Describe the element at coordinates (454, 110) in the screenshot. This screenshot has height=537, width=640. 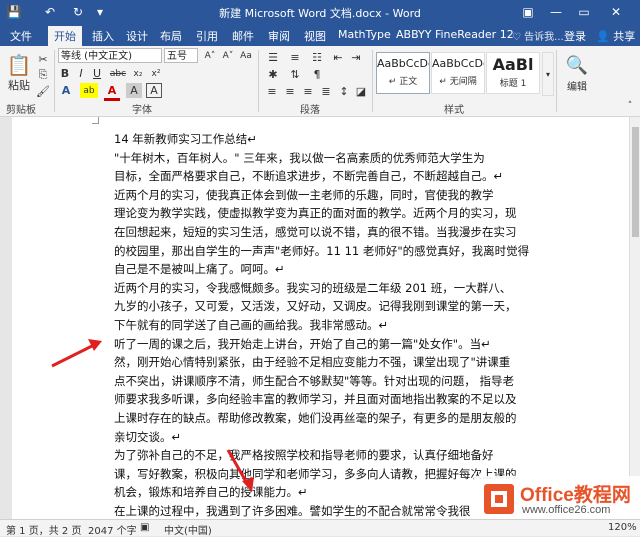
I see `styles-group-label: 样式` at that location.